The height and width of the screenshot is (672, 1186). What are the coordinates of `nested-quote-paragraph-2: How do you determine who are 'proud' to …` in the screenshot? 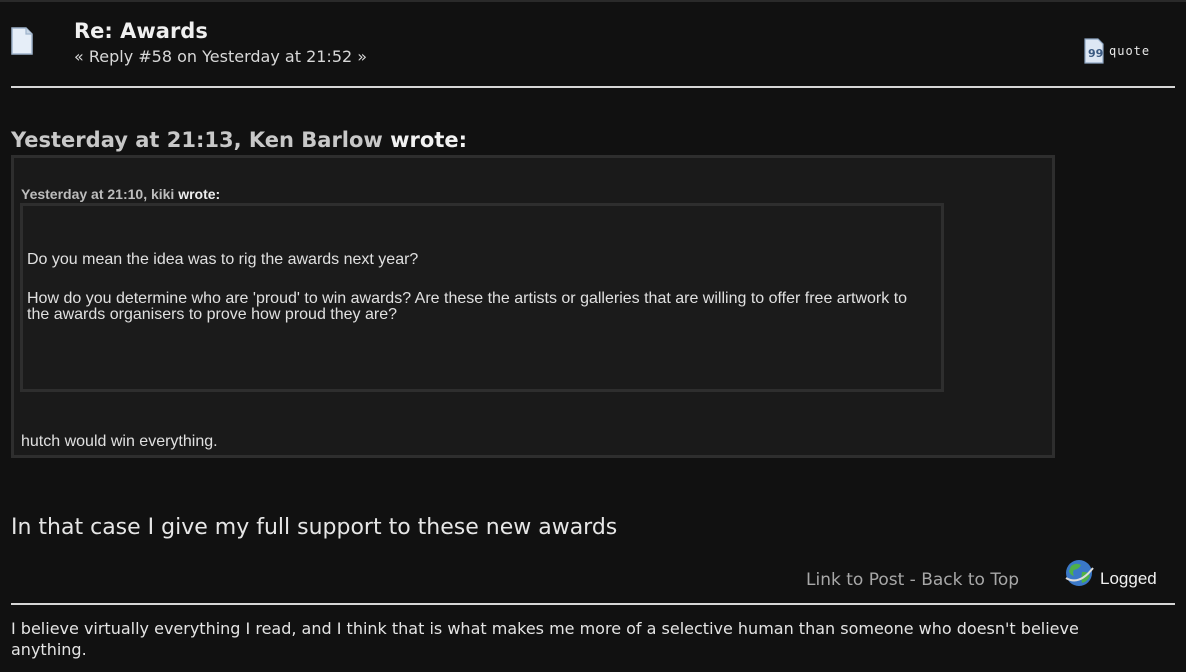 It's located at (467, 306).